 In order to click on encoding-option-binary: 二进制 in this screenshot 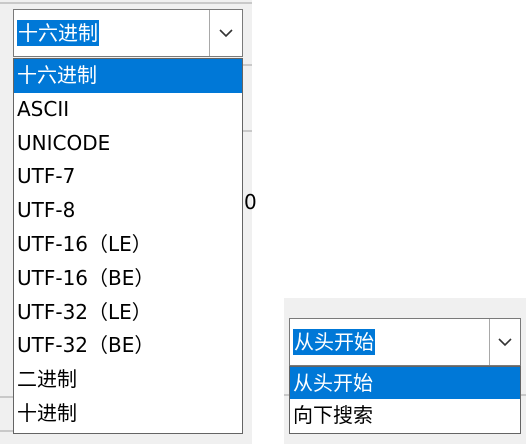, I will do `click(128, 380)`.